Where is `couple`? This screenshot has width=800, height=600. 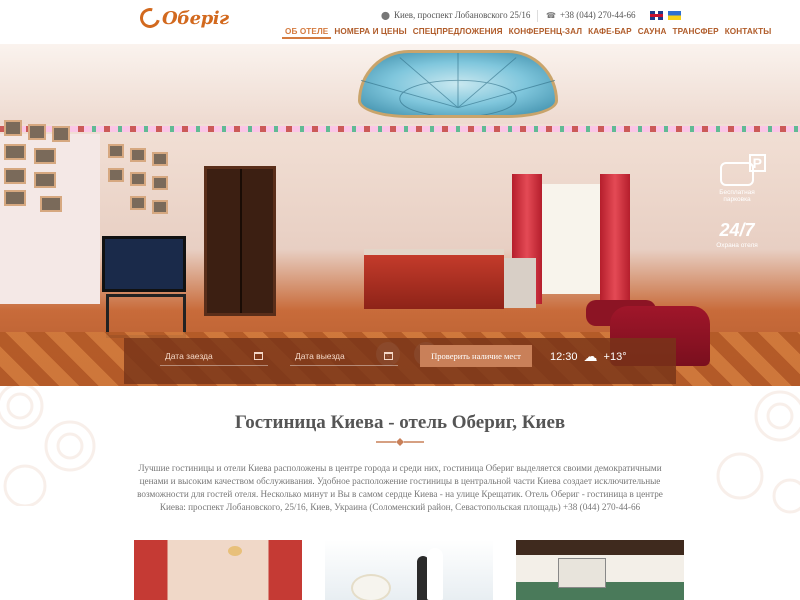 couple is located at coordinates (435, 574).